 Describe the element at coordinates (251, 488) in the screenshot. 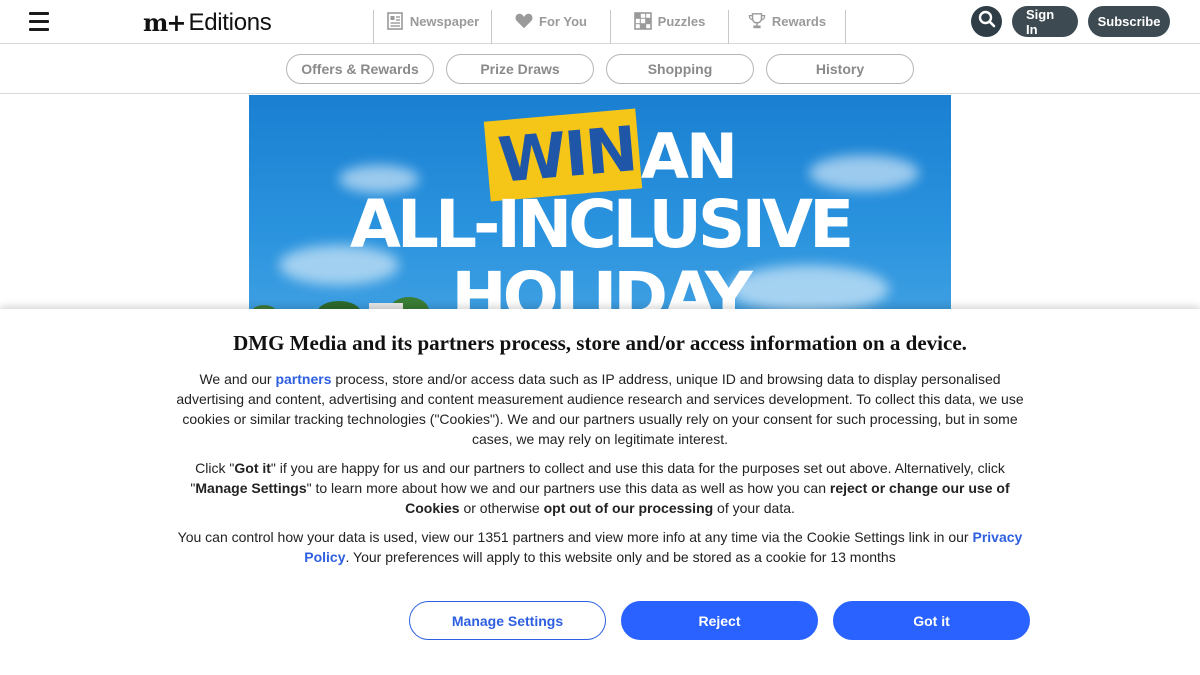

I see `consent-bold-text: Manage Settings` at that location.